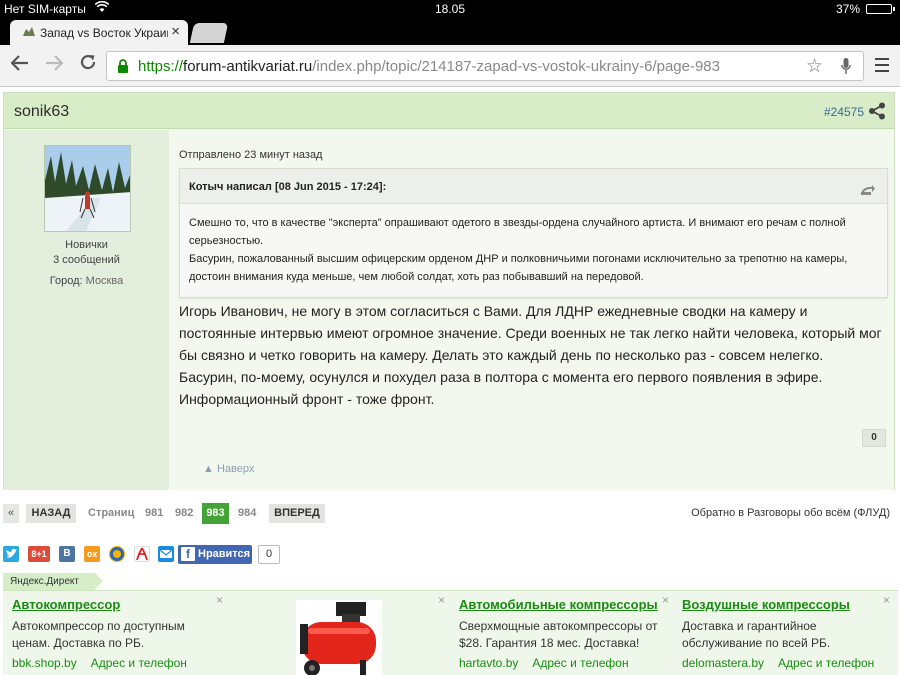  Describe the element at coordinates (844, 112) in the screenshot. I see `post-id-link: #24575` at that location.